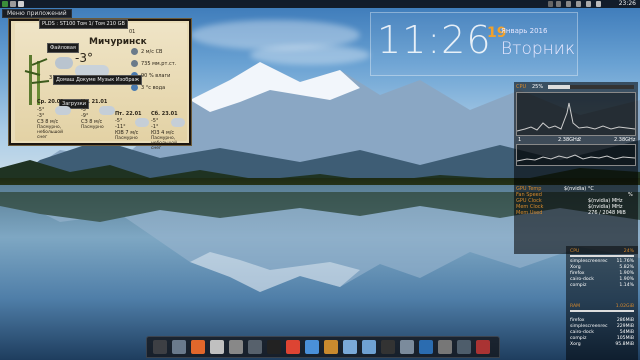 The height and width of the screenshot is (360, 640). I want to click on image-viewer-icon, so click(369, 347).